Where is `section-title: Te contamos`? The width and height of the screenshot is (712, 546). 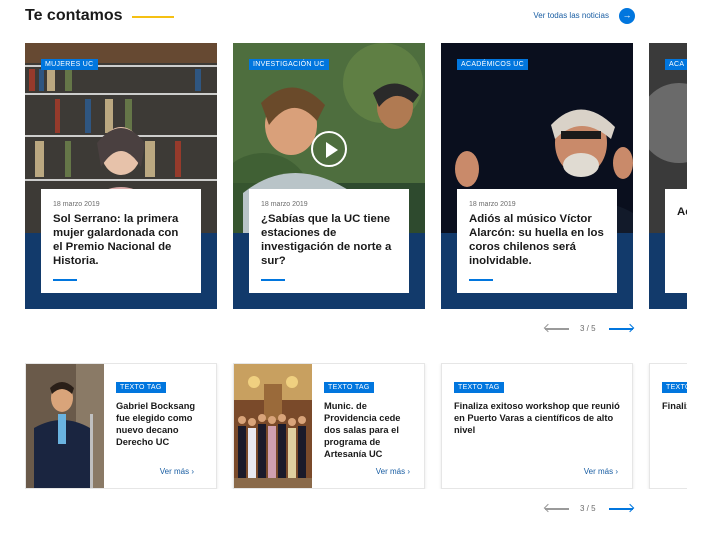
section-title: Te contamos is located at coordinates (74, 15).